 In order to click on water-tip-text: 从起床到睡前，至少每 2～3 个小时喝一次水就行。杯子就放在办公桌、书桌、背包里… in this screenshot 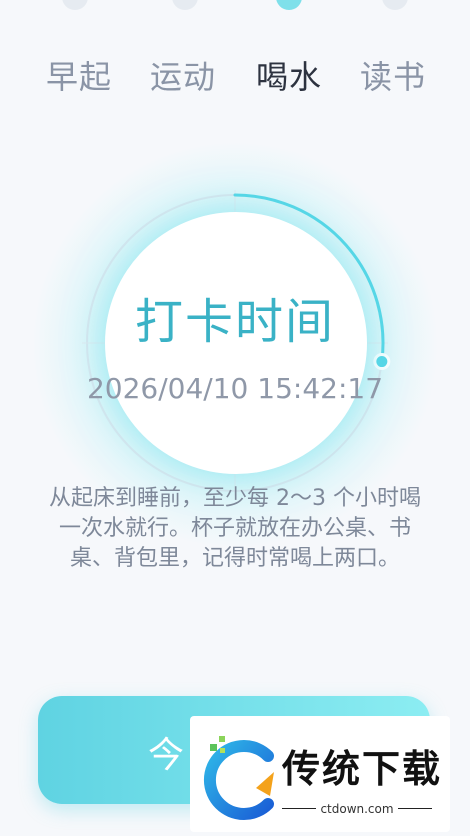, I will do `click(235, 528)`.